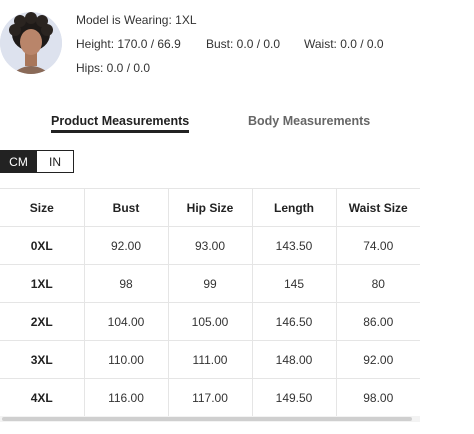  I want to click on header-bust: Bust, so click(125, 207).